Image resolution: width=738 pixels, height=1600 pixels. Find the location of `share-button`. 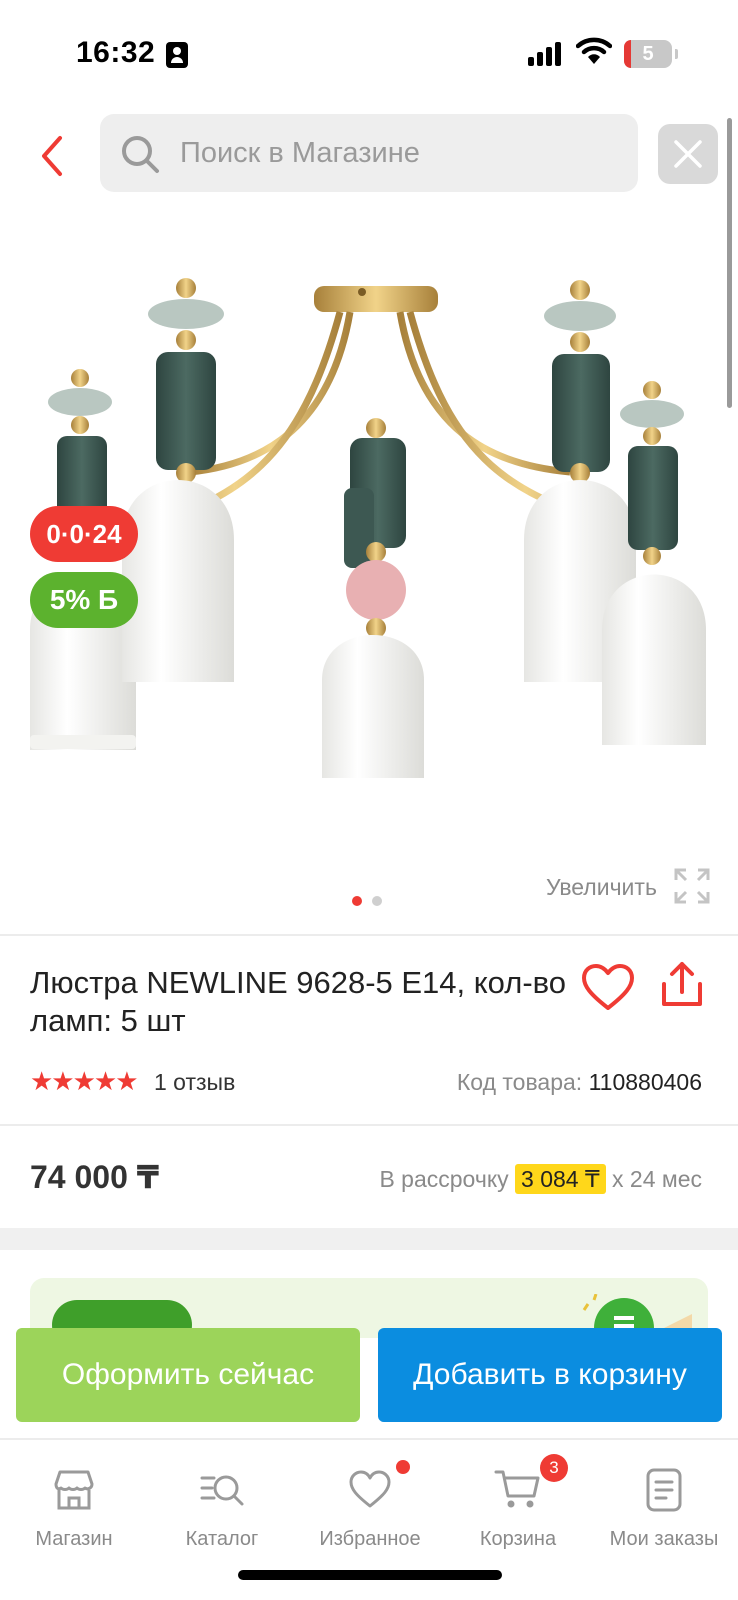

share-button is located at coordinates (682, 985).